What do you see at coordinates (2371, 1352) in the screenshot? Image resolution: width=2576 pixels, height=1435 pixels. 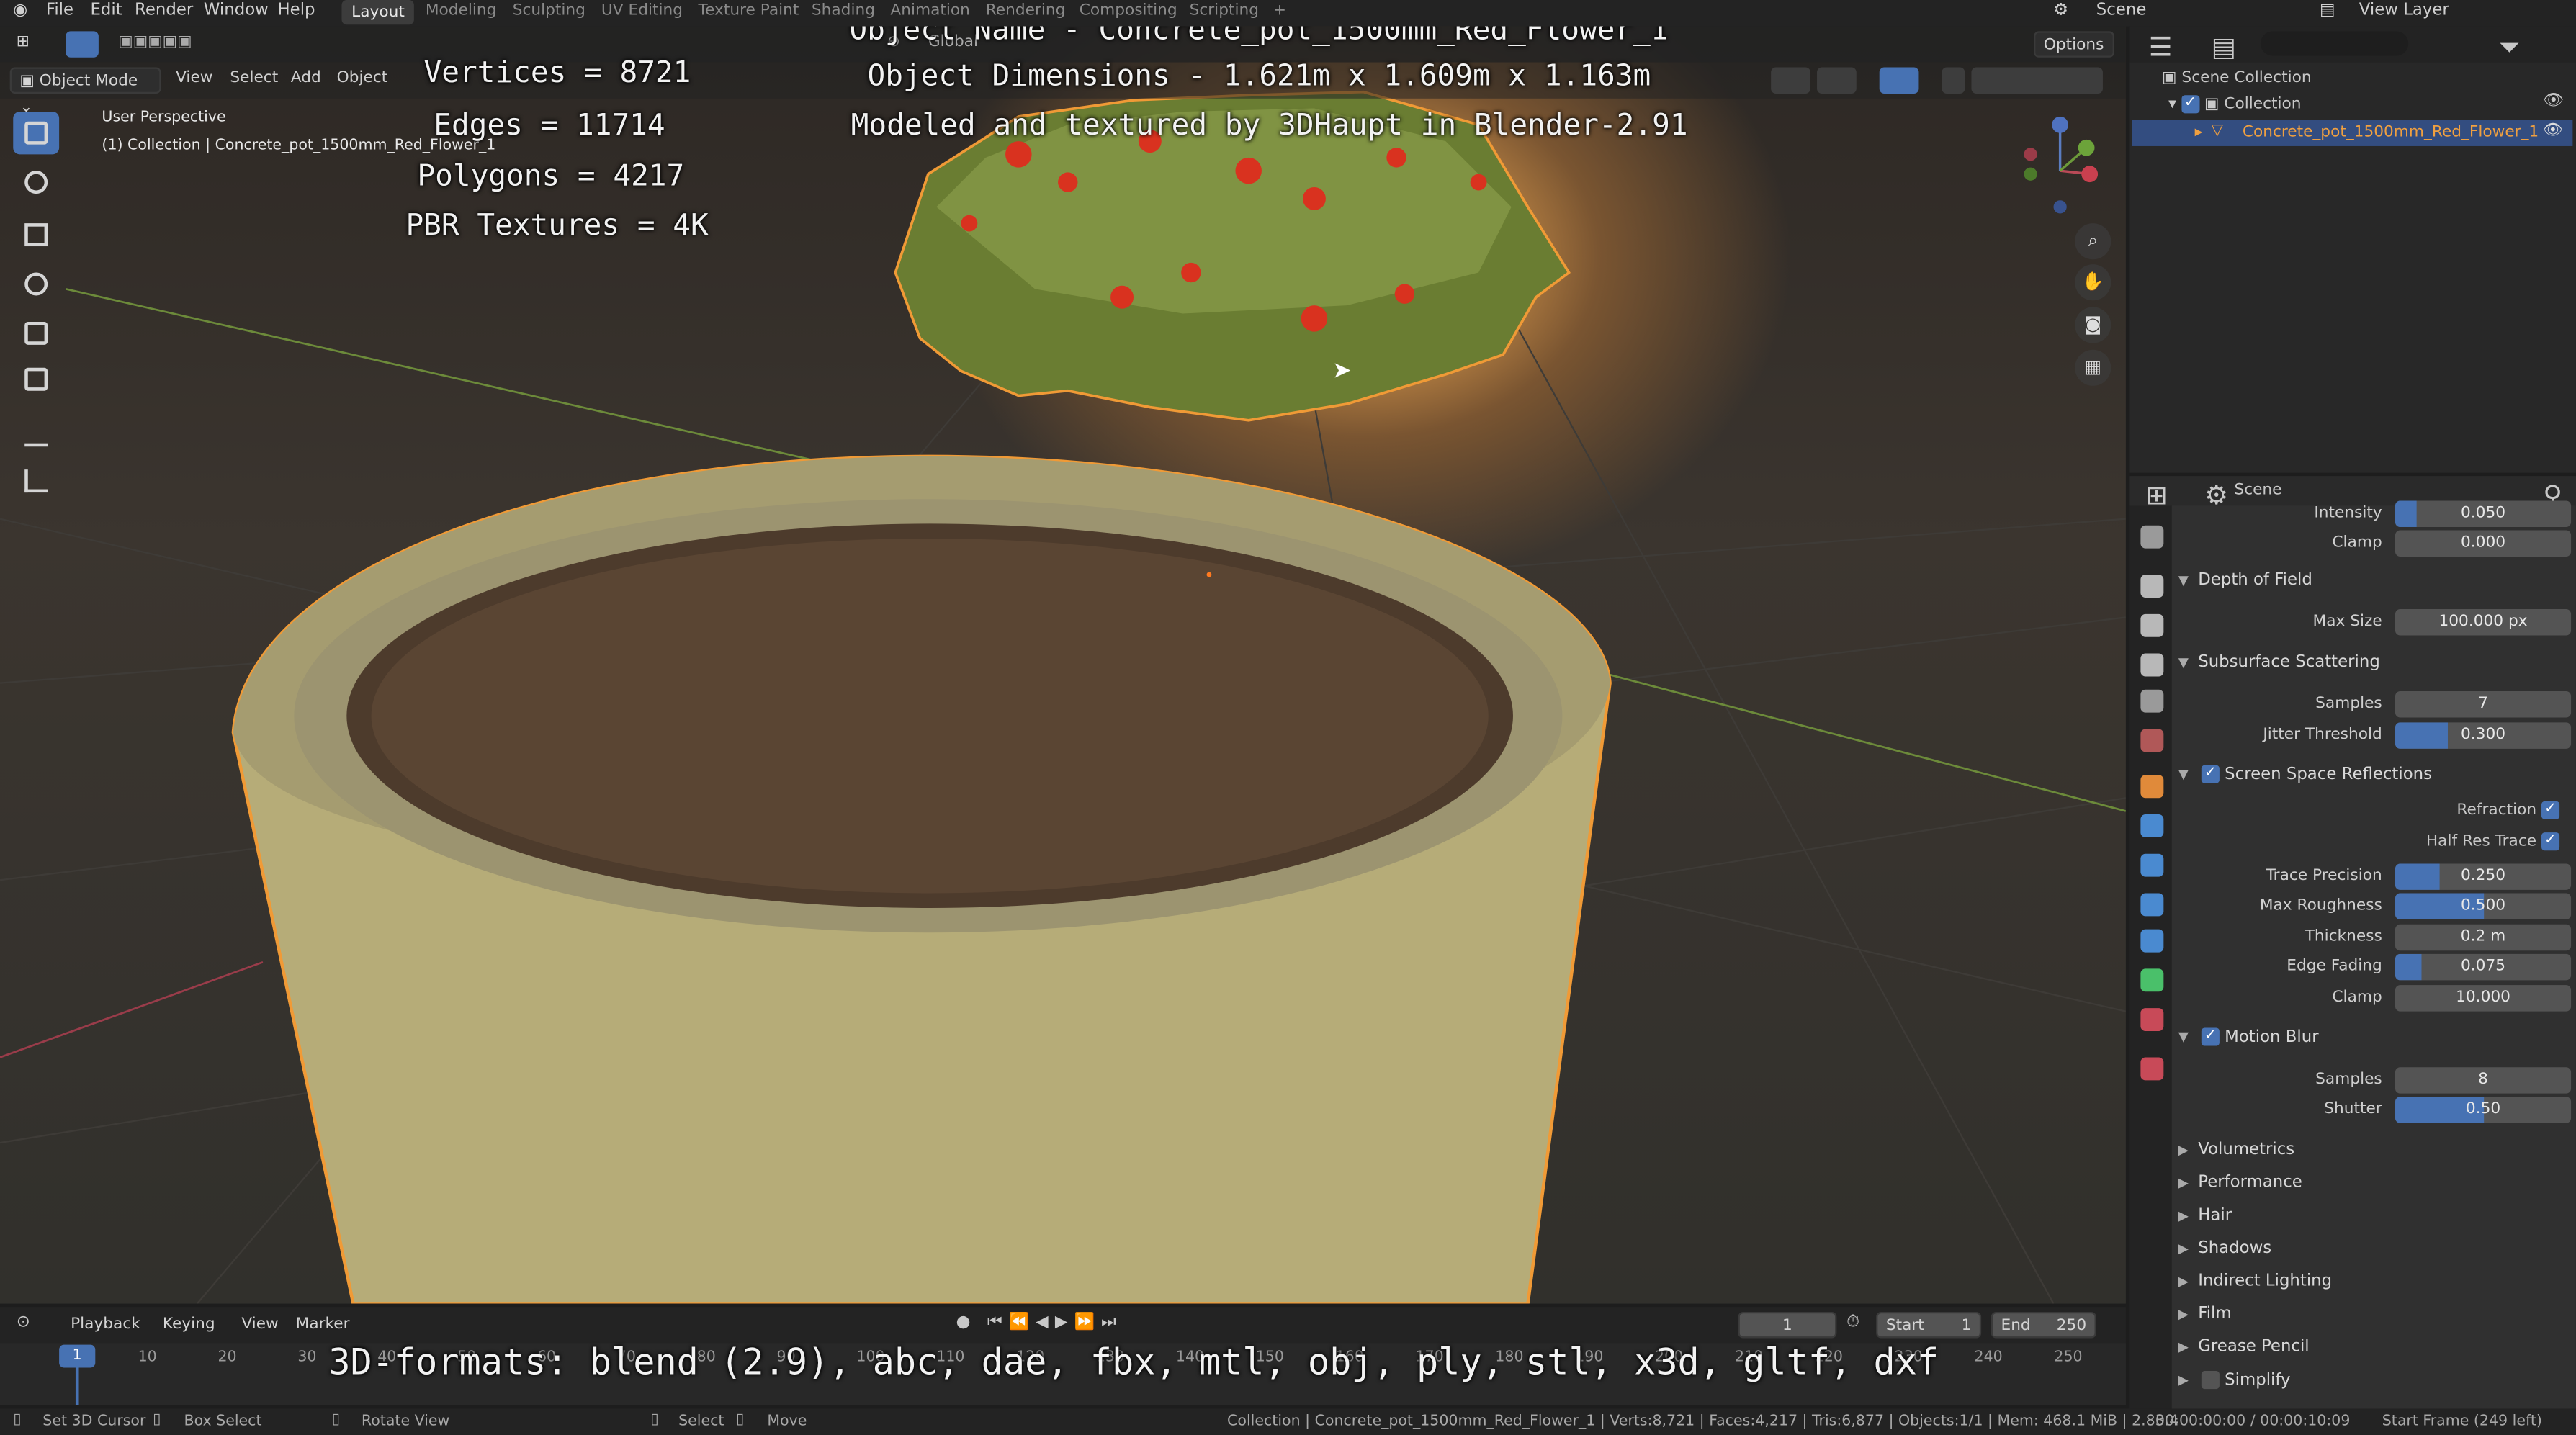 I see `grease-pencil-section: ▶ Grease Pencil` at bounding box center [2371, 1352].